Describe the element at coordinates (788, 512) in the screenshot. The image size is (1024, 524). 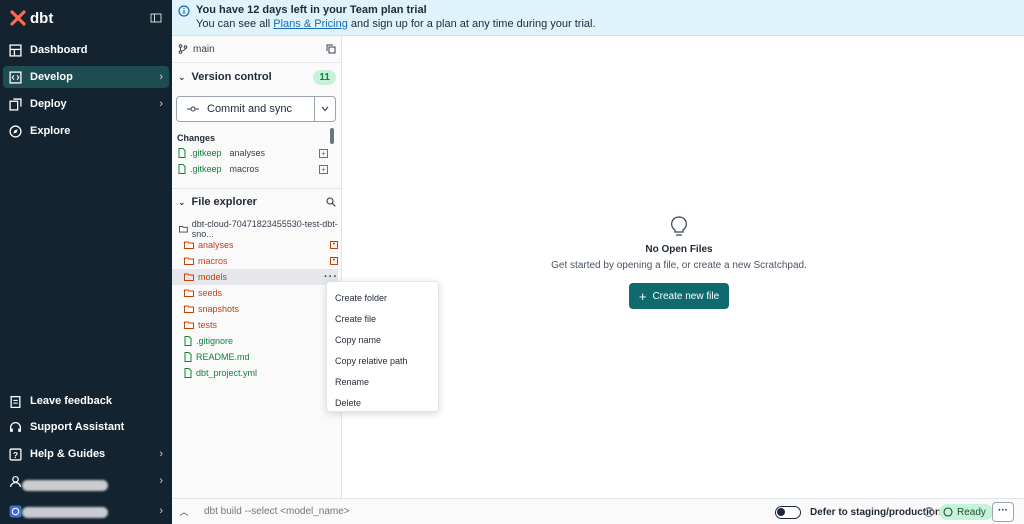
I see `defer-toggle` at that location.